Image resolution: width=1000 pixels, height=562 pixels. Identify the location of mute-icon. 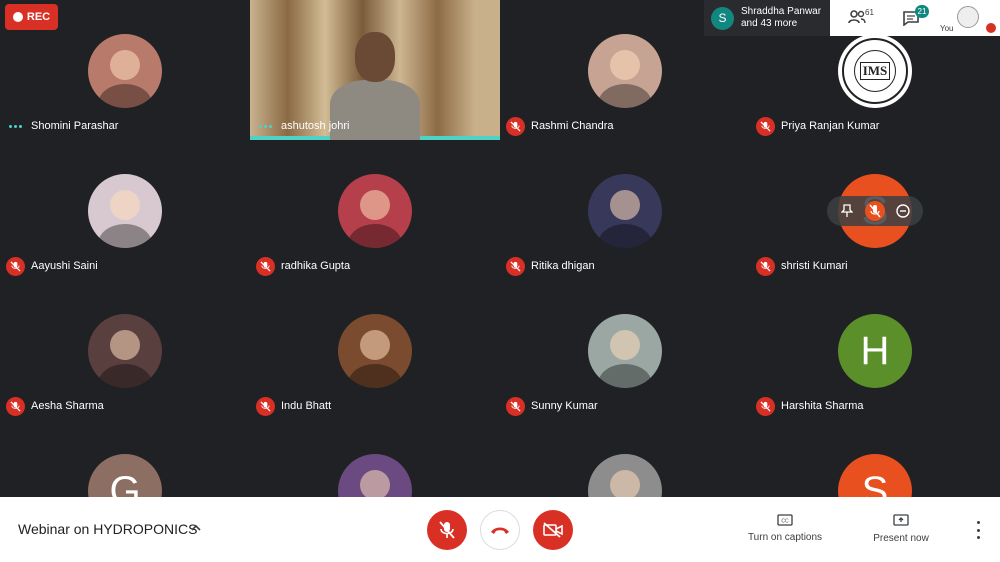
(875, 211).